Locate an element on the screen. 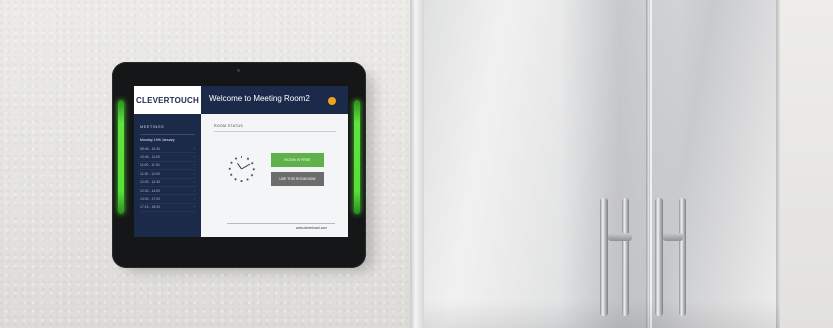  slot-time: 08:45 - 10:30 is located at coordinates (150, 148).